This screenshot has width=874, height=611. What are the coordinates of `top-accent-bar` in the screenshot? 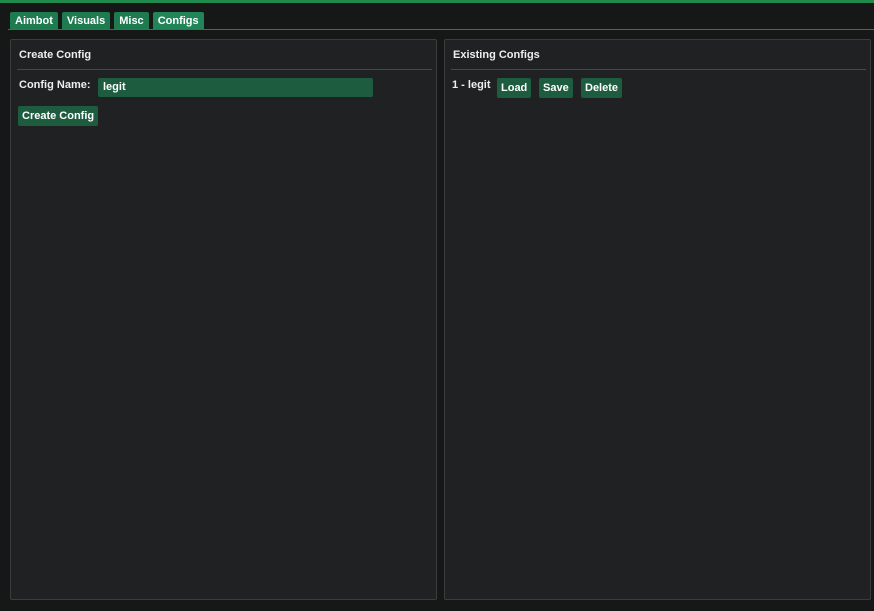 It's located at (437, 1).